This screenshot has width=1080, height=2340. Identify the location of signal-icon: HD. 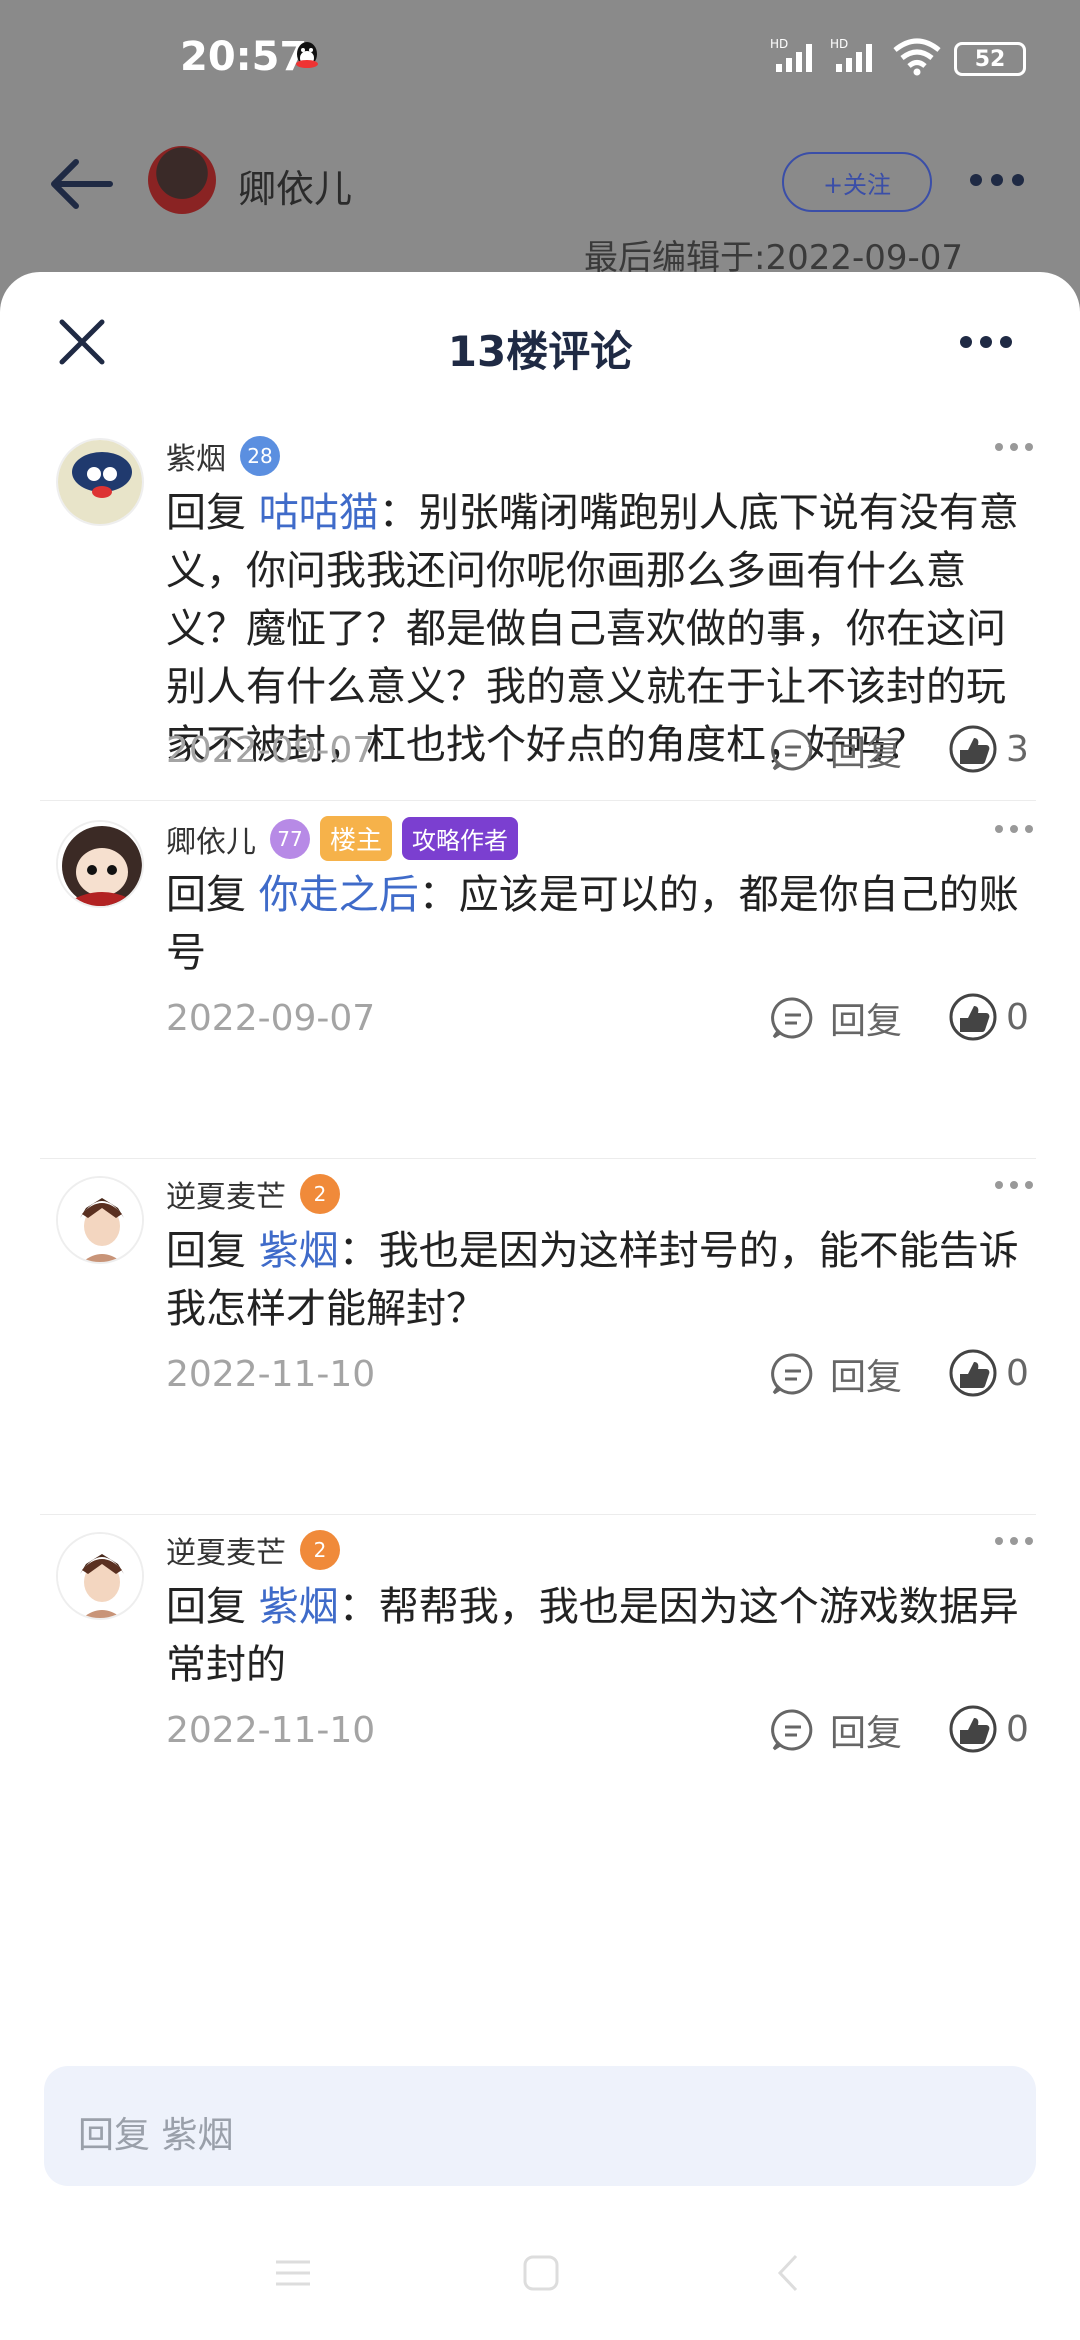
(791, 54).